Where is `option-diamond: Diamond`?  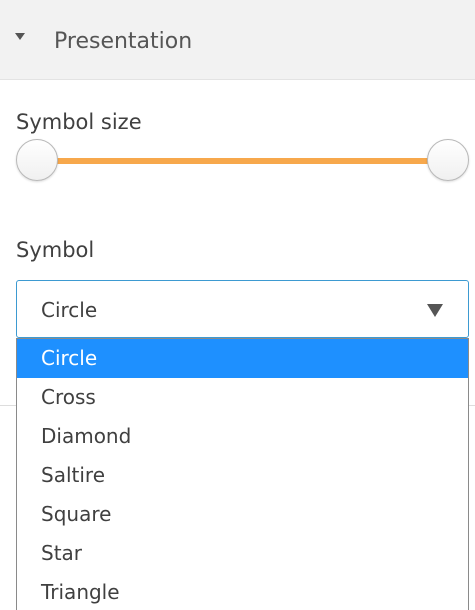
option-diamond: Diamond is located at coordinates (242, 436).